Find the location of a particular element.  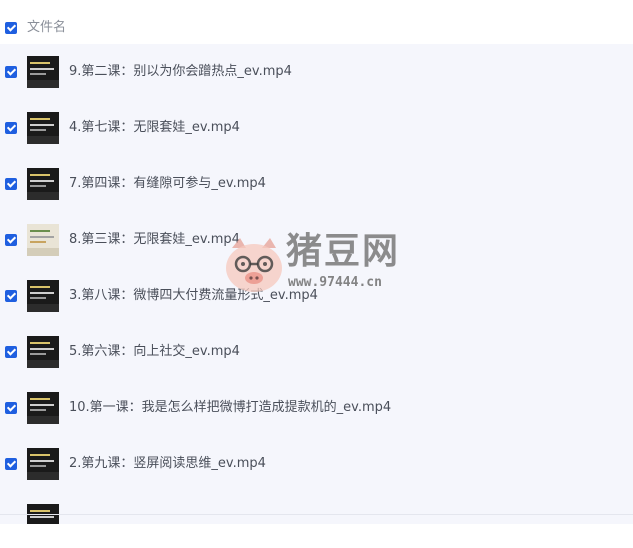

file-row: 4.第七课：无限套娃_ev.mp4 is located at coordinates (316, 128).